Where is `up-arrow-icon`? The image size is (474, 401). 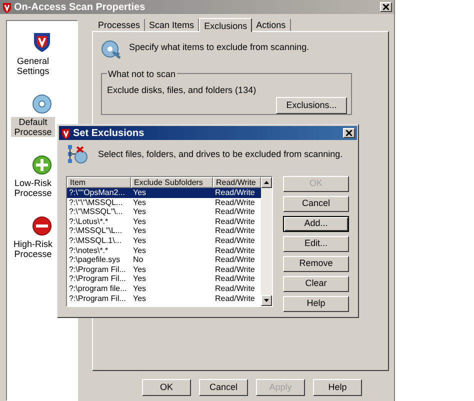
up-arrow-icon is located at coordinates (266, 182).